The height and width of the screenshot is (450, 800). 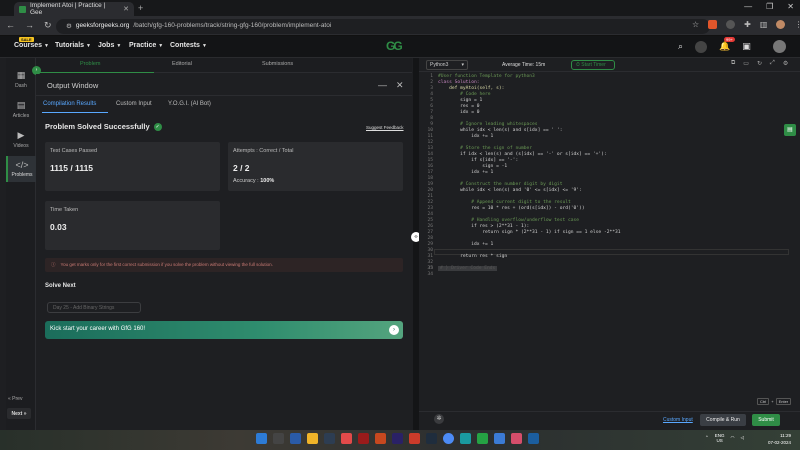 What do you see at coordinates (90, 64) in the screenshot?
I see `tab-problem: Problem` at bounding box center [90, 64].